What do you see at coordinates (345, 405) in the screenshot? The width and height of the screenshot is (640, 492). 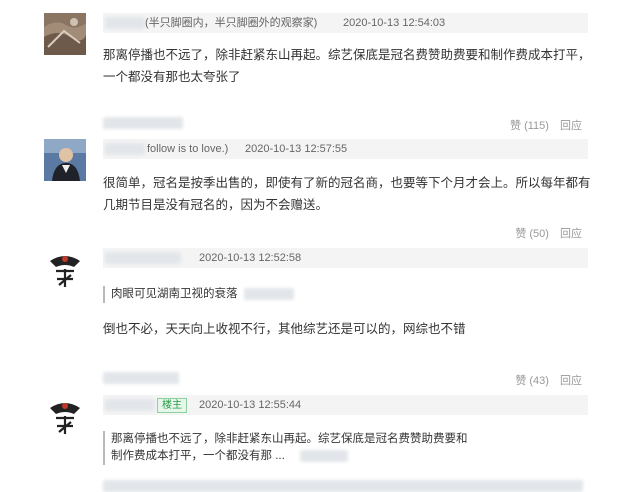 I see `comment-meta: 楼主 2020-10-13 12:55:44` at bounding box center [345, 405].